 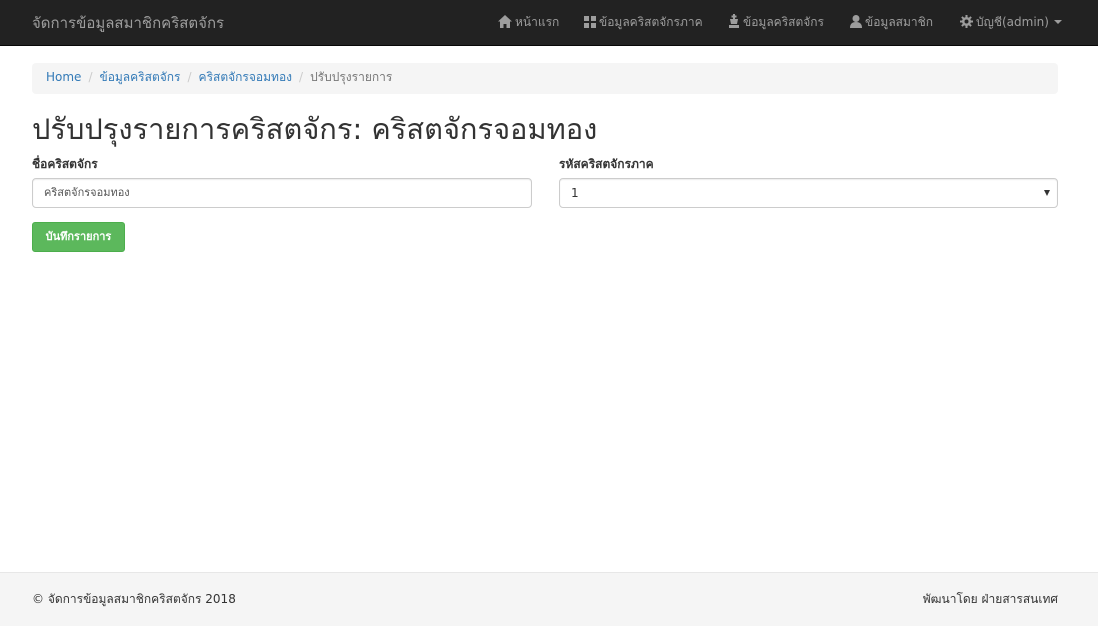 I want to click on nav-item-account: บัญชี(admin), so click(x=1011, y=23).